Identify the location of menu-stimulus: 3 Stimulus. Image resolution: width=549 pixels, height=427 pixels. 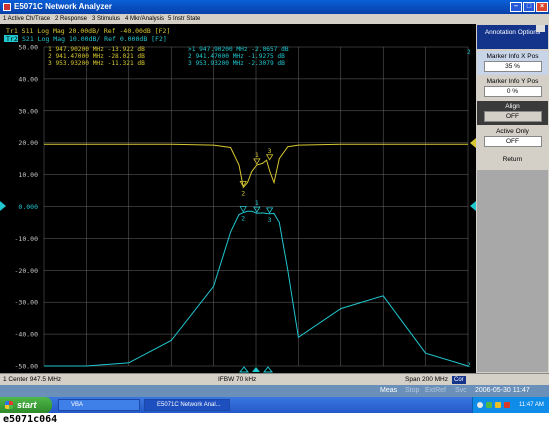
(106, 19).